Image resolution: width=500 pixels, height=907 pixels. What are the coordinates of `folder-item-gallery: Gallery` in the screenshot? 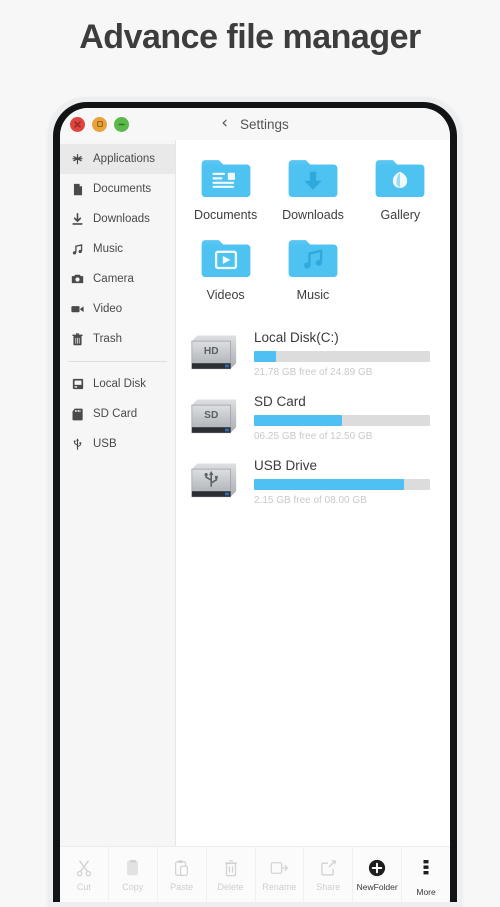 It's located at (400, 190).